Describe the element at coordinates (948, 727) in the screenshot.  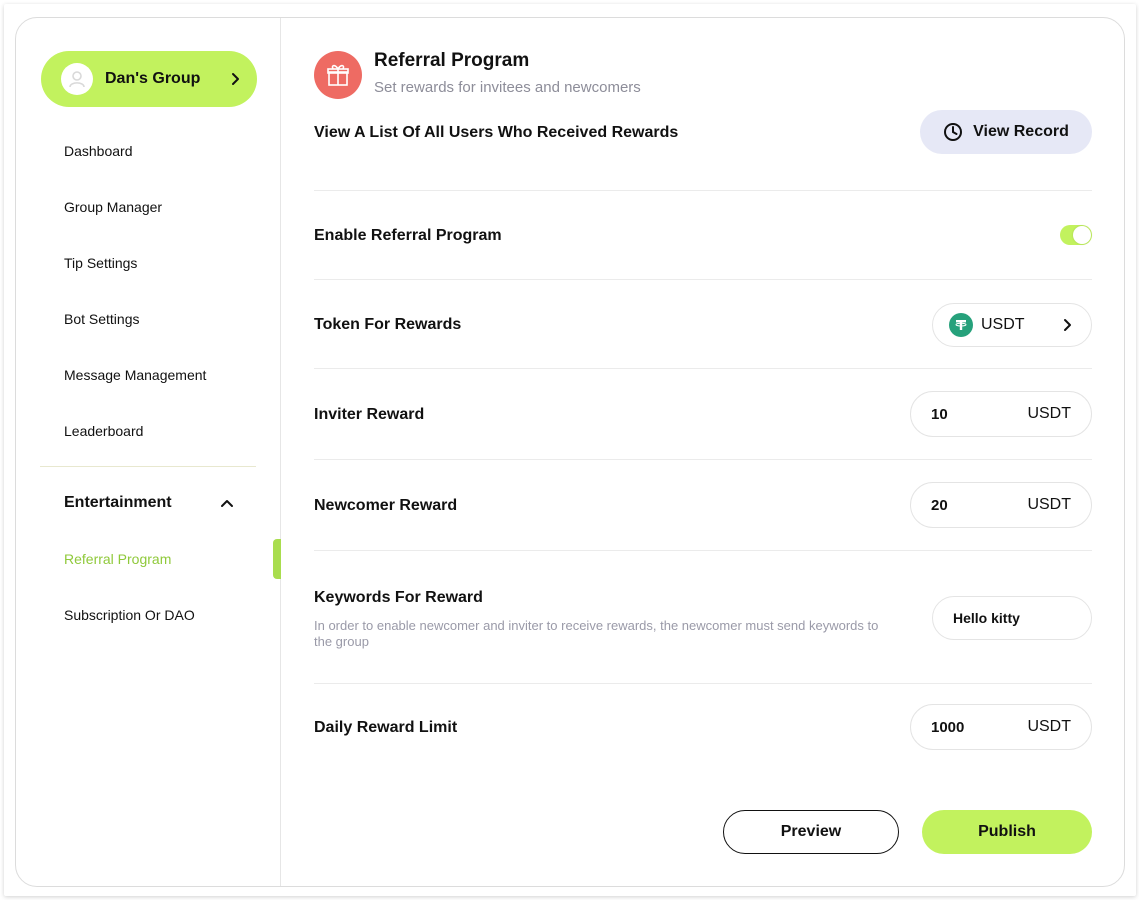
I see `daily-limit-value: 1000` at that location.